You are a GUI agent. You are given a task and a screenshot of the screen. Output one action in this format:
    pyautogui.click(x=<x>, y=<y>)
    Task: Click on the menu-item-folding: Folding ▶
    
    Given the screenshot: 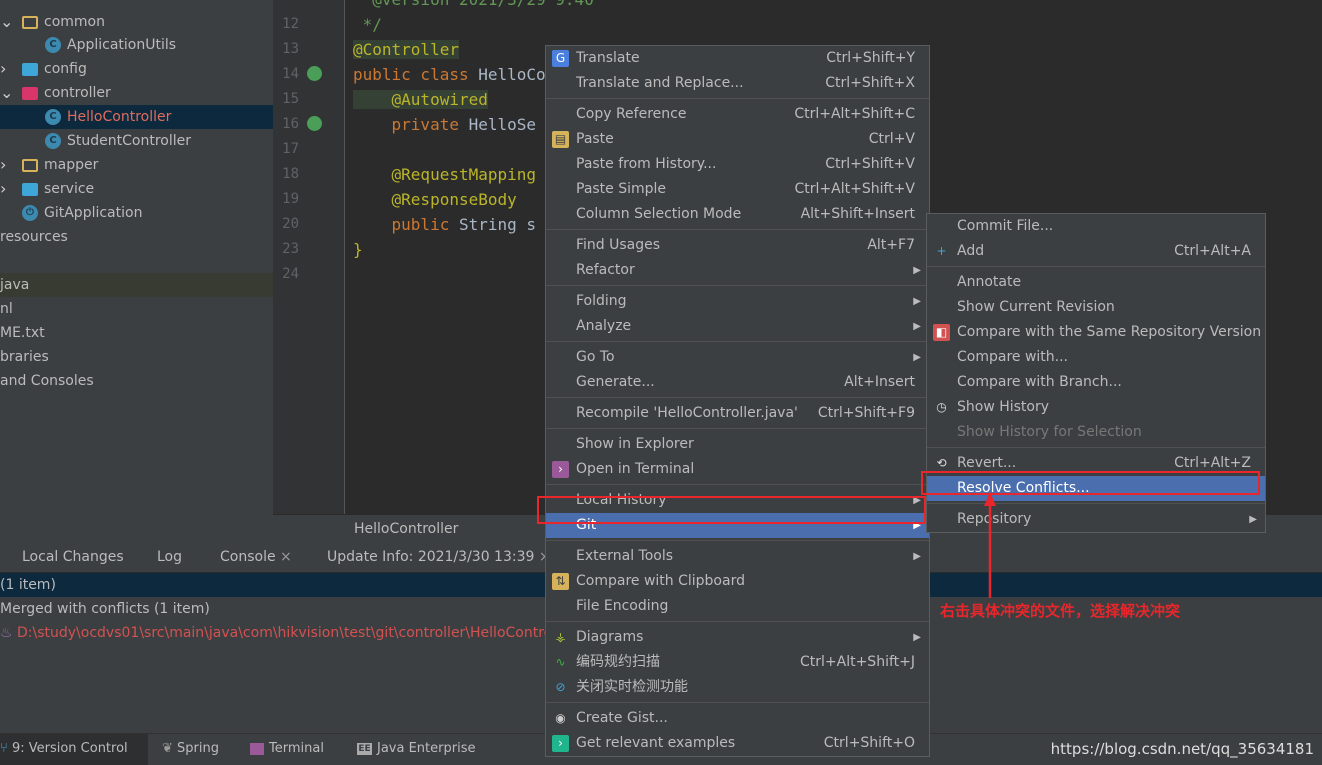 What is the action you would take?
    pyautogui.click(x=737, y=301)
    